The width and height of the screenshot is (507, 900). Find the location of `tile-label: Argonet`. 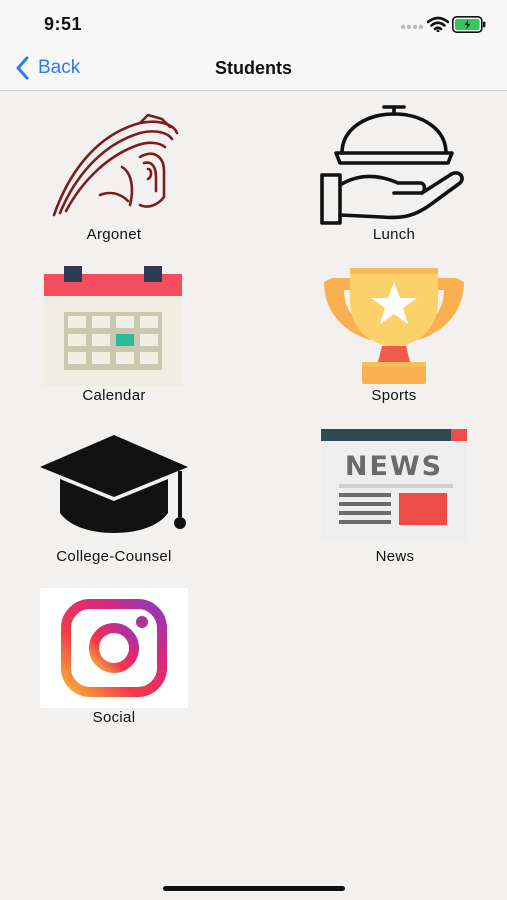

tile-label: Argonet is located at coordinates (114, 234).